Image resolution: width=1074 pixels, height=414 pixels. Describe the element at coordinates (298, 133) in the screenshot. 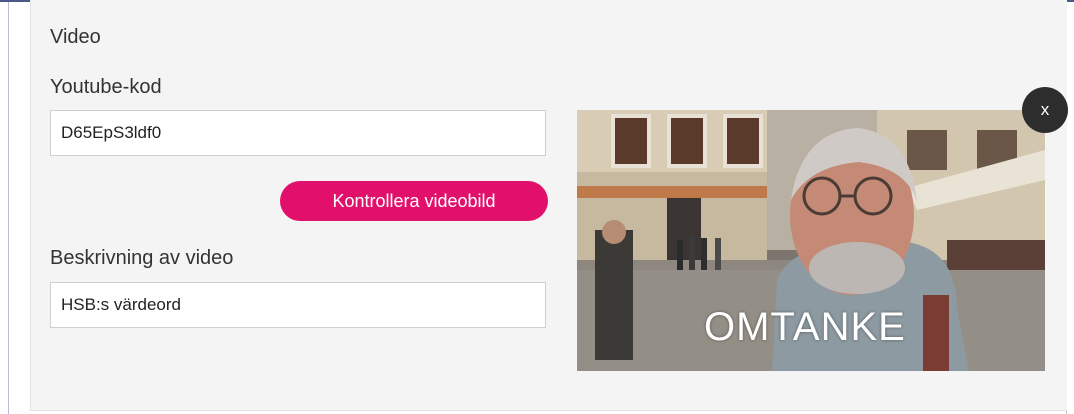

I see `youtube-code-input` at that location.